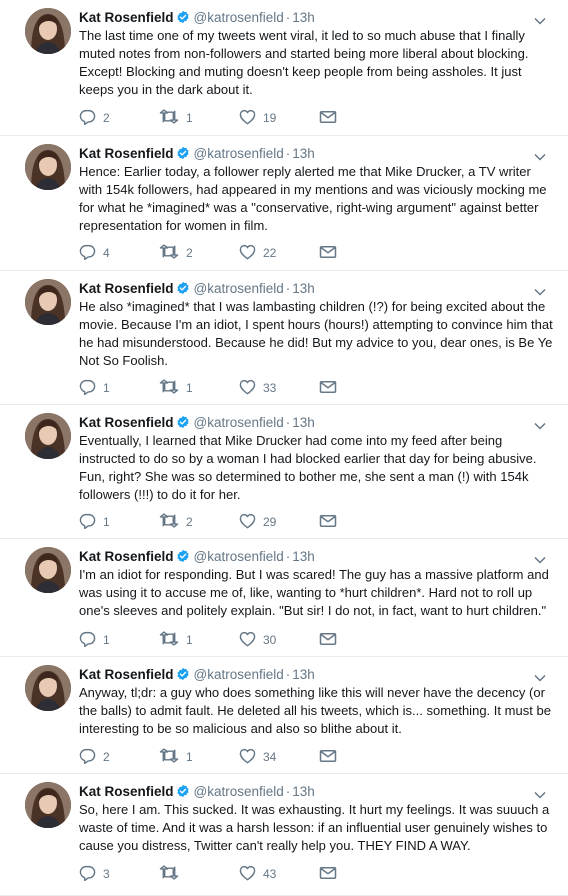 This screenshot has height=896, width=568. Describe the element at coordinates (279, 118) in the screenshot. I see `like-button: 19` at that location.